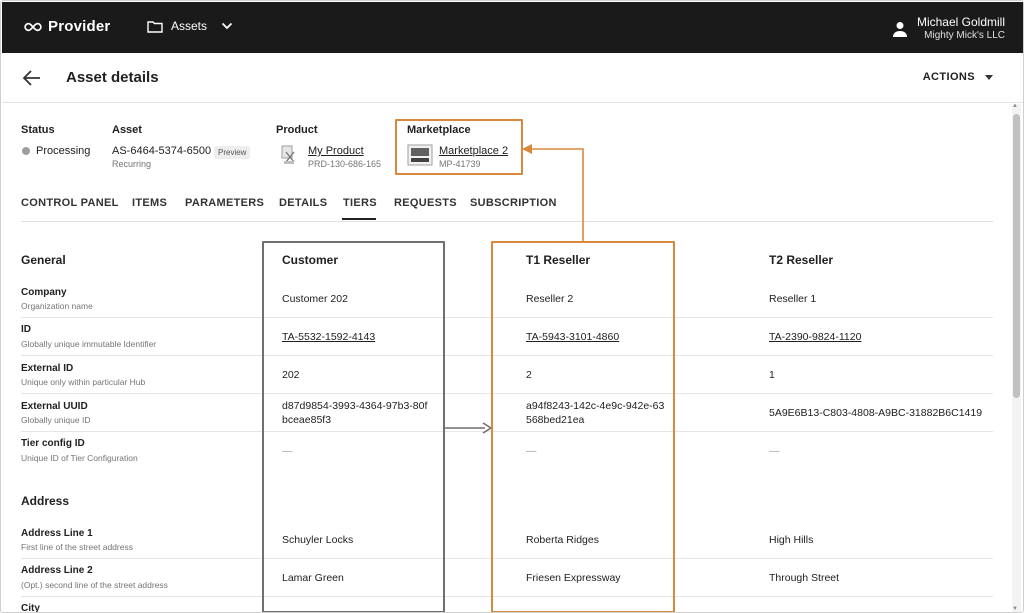 This screenshot has width=1024, height=613. What do you see at coordinates (514, 289) in the screenshot?
I see `connector-arrows` at bounding box center [514, 289].